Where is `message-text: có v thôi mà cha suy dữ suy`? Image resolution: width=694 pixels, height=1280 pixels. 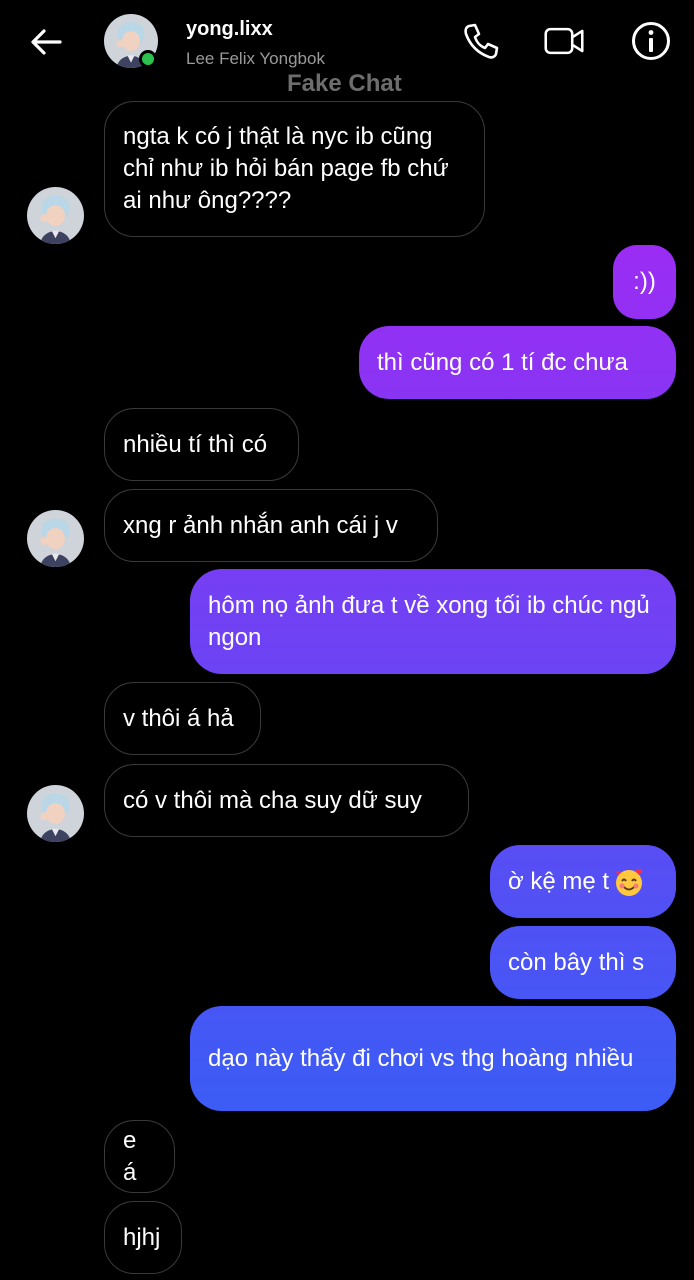
message-text: có v thôi mà cha suy dữ suy is located at coordinates (272, 800).